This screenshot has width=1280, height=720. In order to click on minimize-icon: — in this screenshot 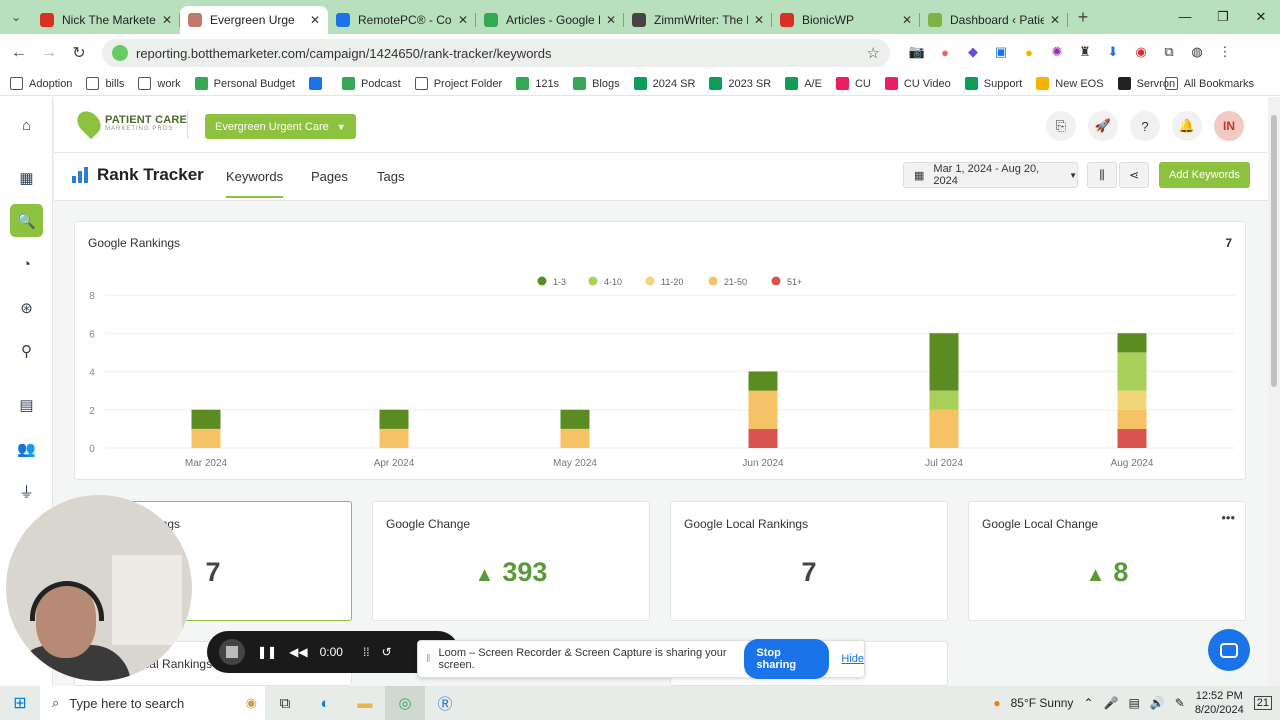, I will do `click(1185, 17)`.